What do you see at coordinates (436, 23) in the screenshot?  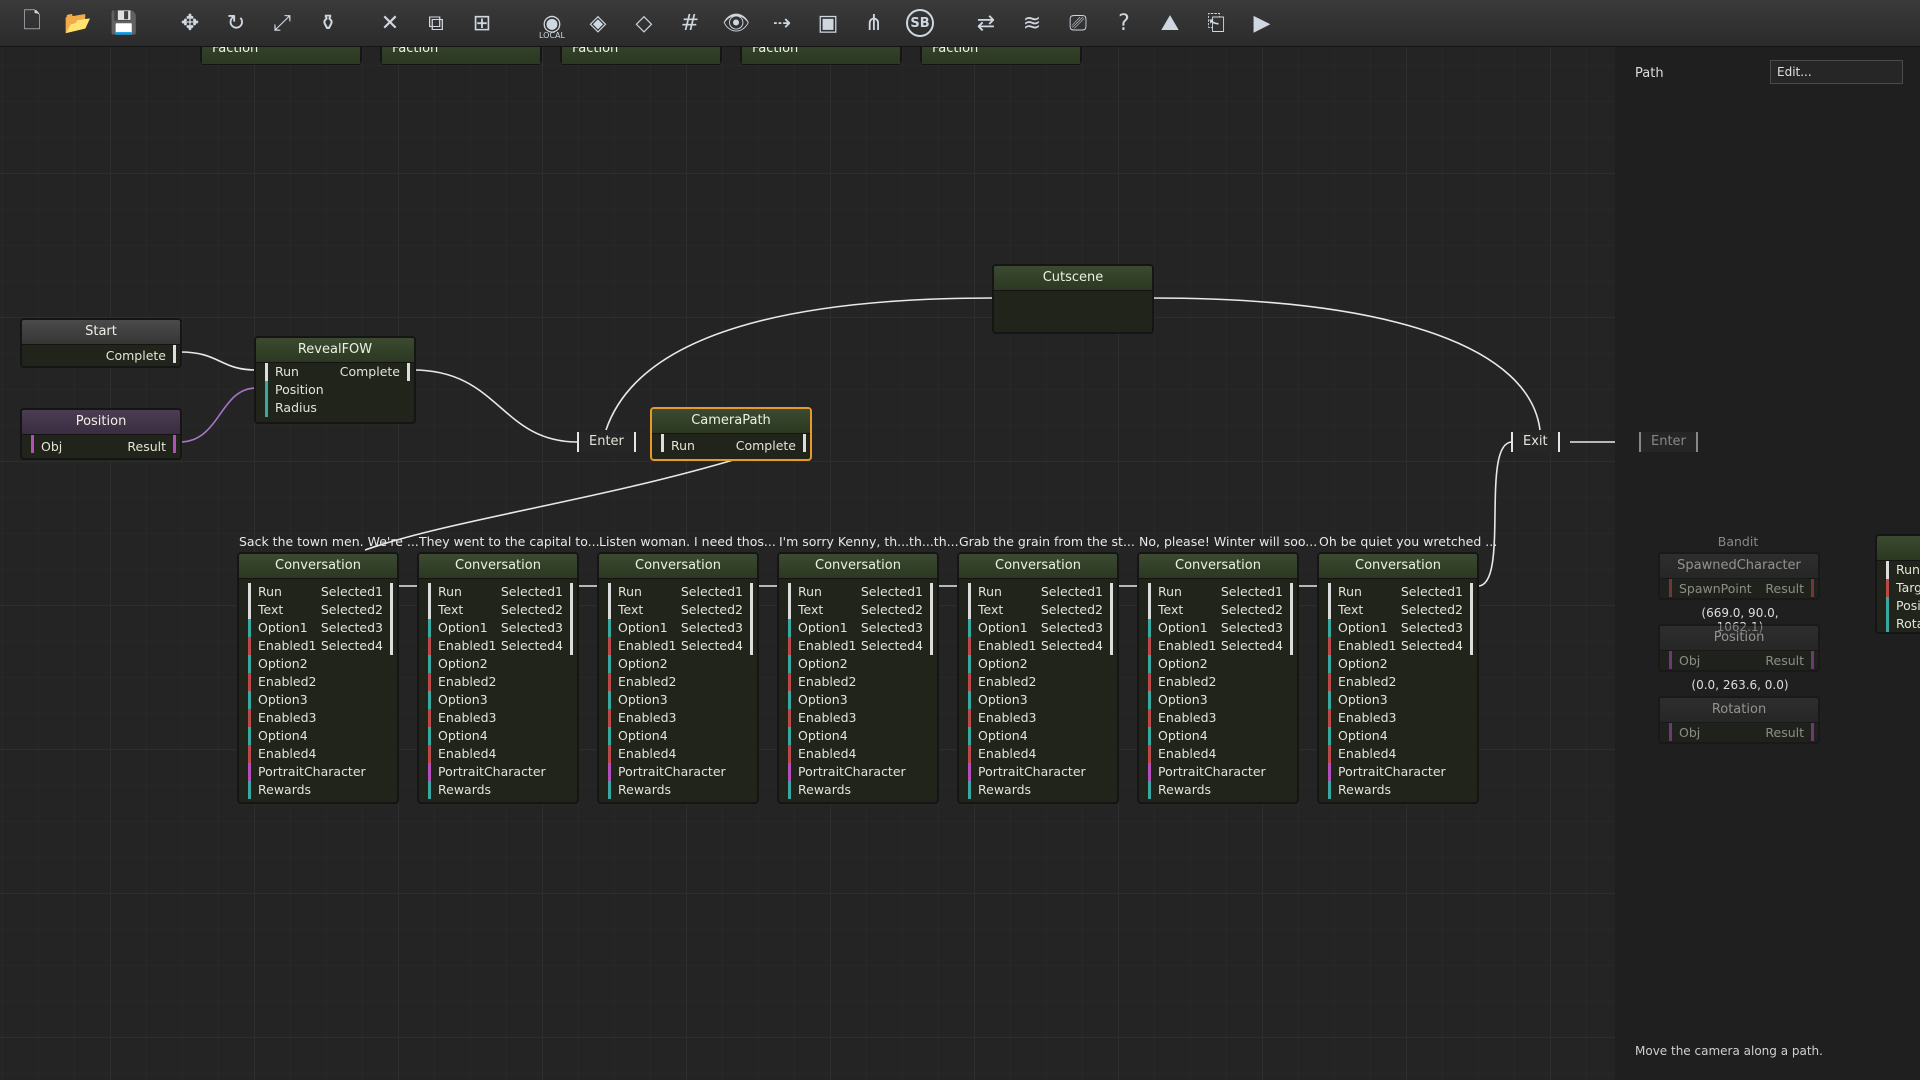 I see `duplicate-icon: ⧉` at bounding box center [436, 23].